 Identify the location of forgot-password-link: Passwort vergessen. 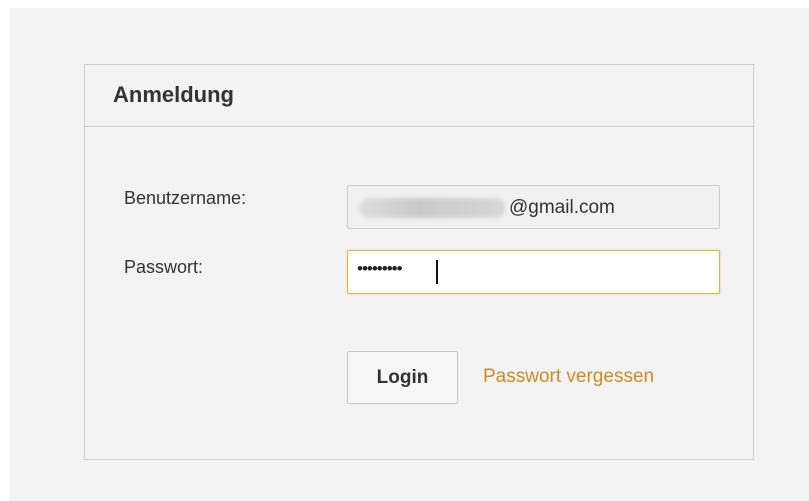
(568, 377).